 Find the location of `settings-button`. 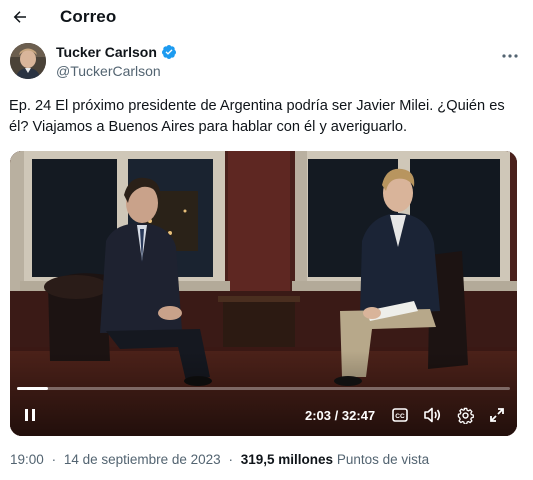

settings-button is located at coordinates (465, 415).